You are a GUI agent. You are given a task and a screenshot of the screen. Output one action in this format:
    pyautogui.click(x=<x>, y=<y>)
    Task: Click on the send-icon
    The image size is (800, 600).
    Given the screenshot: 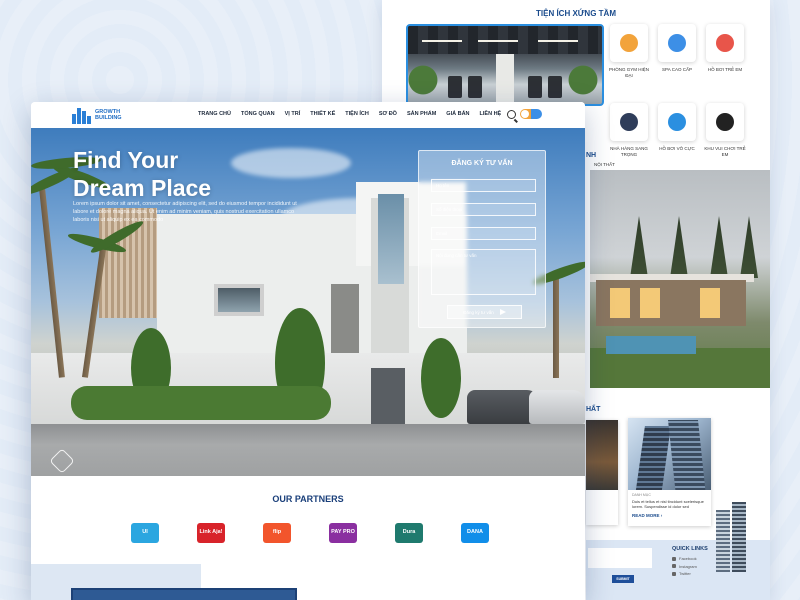 What is the action you would take?
    pyautogui.click(x=502, y=312)
    